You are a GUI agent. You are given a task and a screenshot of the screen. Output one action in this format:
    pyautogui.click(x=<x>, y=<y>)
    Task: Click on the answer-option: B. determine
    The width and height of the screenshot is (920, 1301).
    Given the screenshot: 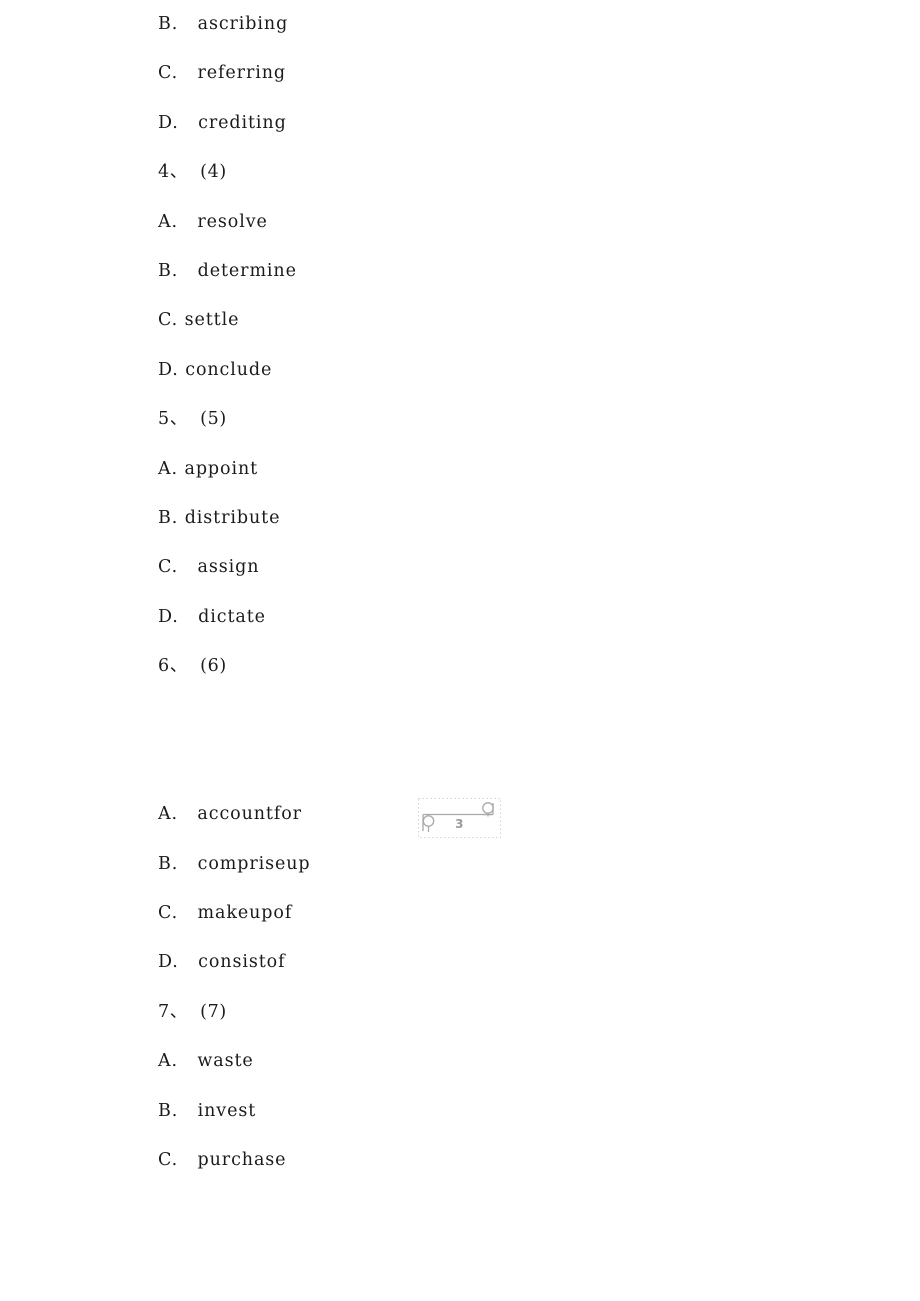 What is the action you would take?
    pyautogui.click(x=508, y=271)
    